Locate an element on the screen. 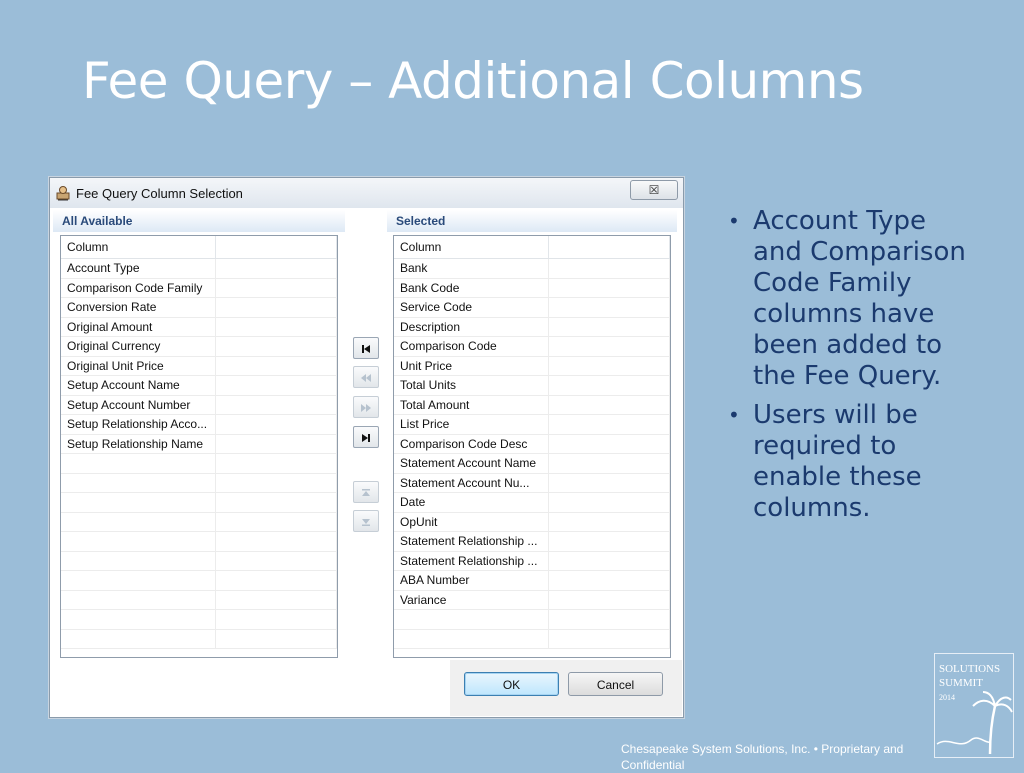  column-name-cell: Service Code is located at coordinates (471, 307).